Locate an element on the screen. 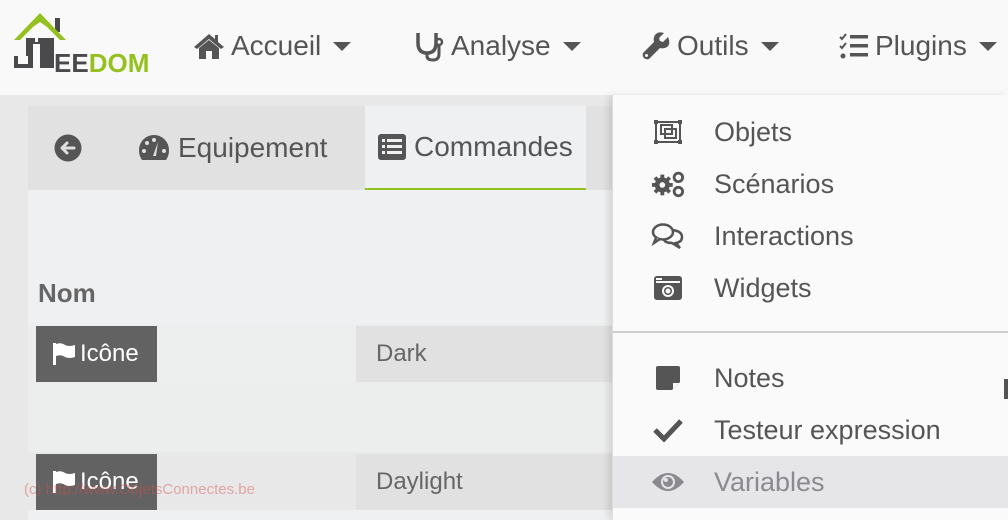 The width and height of the screenshot is (1008, 520). objects-icon is located at coordinates (668, 132).